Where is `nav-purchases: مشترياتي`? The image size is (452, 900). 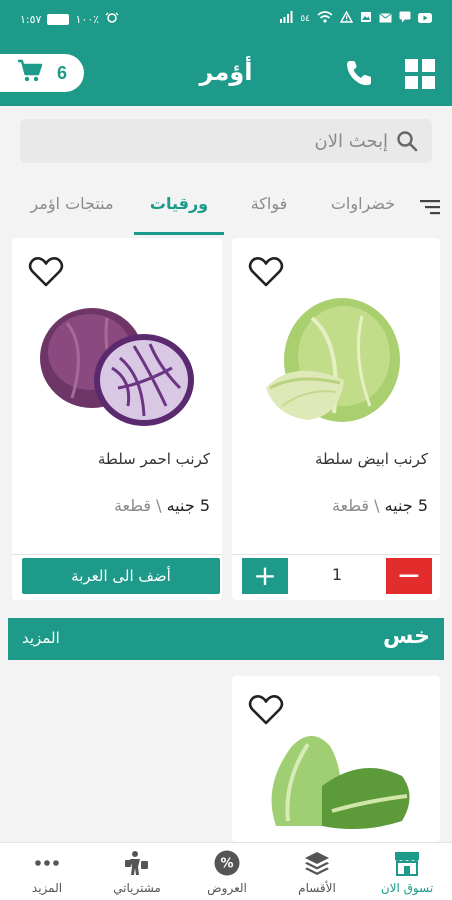 nav-purchases: مشترياتي is located at coordinates (137, 871).